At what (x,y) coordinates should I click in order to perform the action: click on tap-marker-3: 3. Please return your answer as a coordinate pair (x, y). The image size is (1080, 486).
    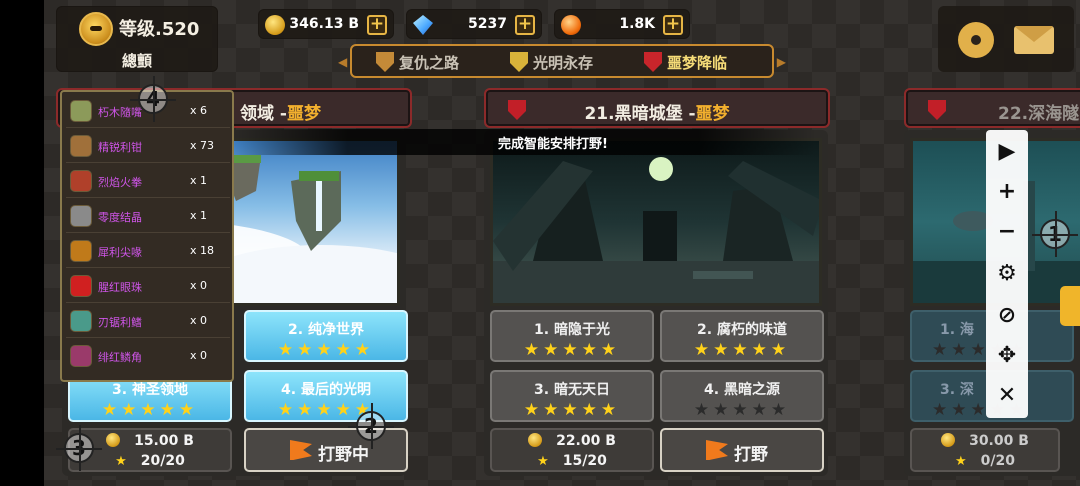
    Looking at the image, I should click on (79, 448).